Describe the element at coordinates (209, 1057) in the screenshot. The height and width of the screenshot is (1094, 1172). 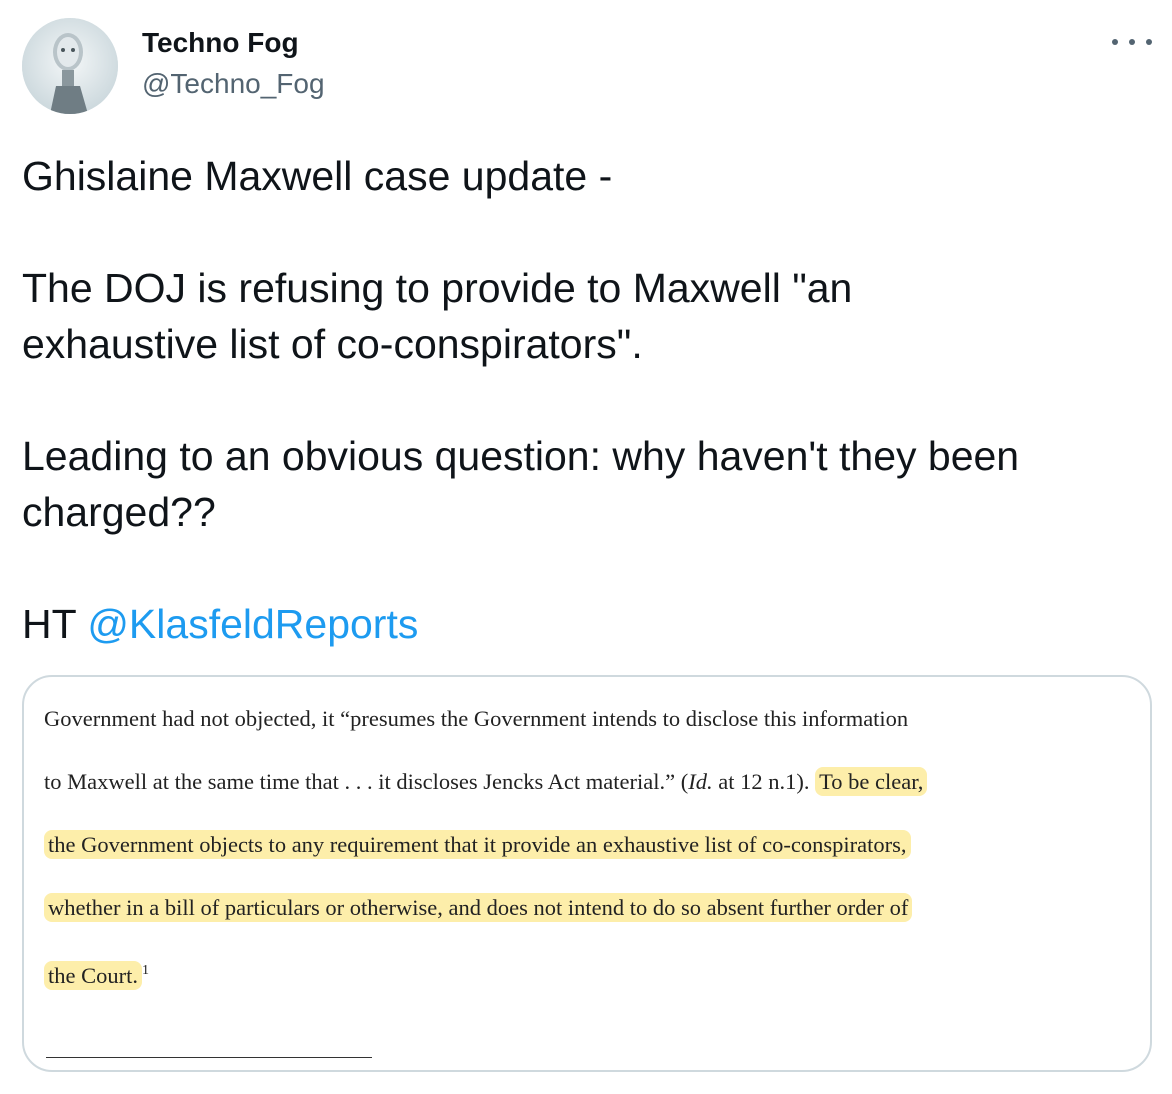
I see `footnote-divider` at that location.